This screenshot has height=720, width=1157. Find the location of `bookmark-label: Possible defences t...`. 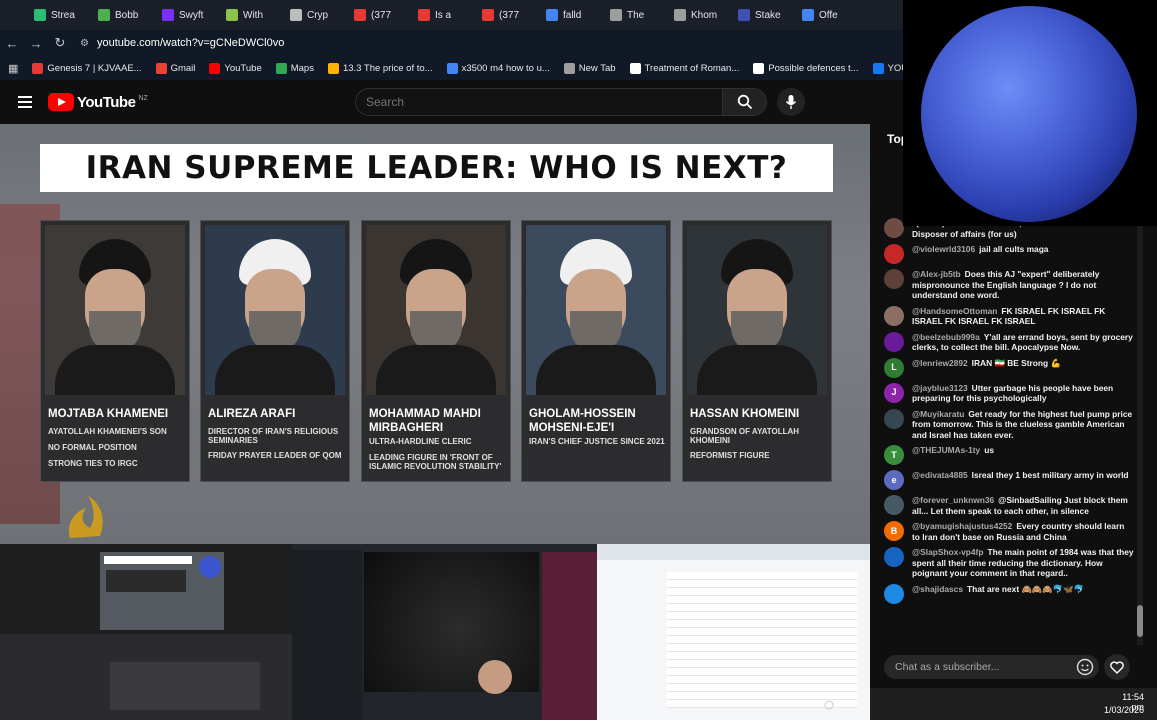

bookmark-label: Possible defences t... is located at coordinates (813, 68).